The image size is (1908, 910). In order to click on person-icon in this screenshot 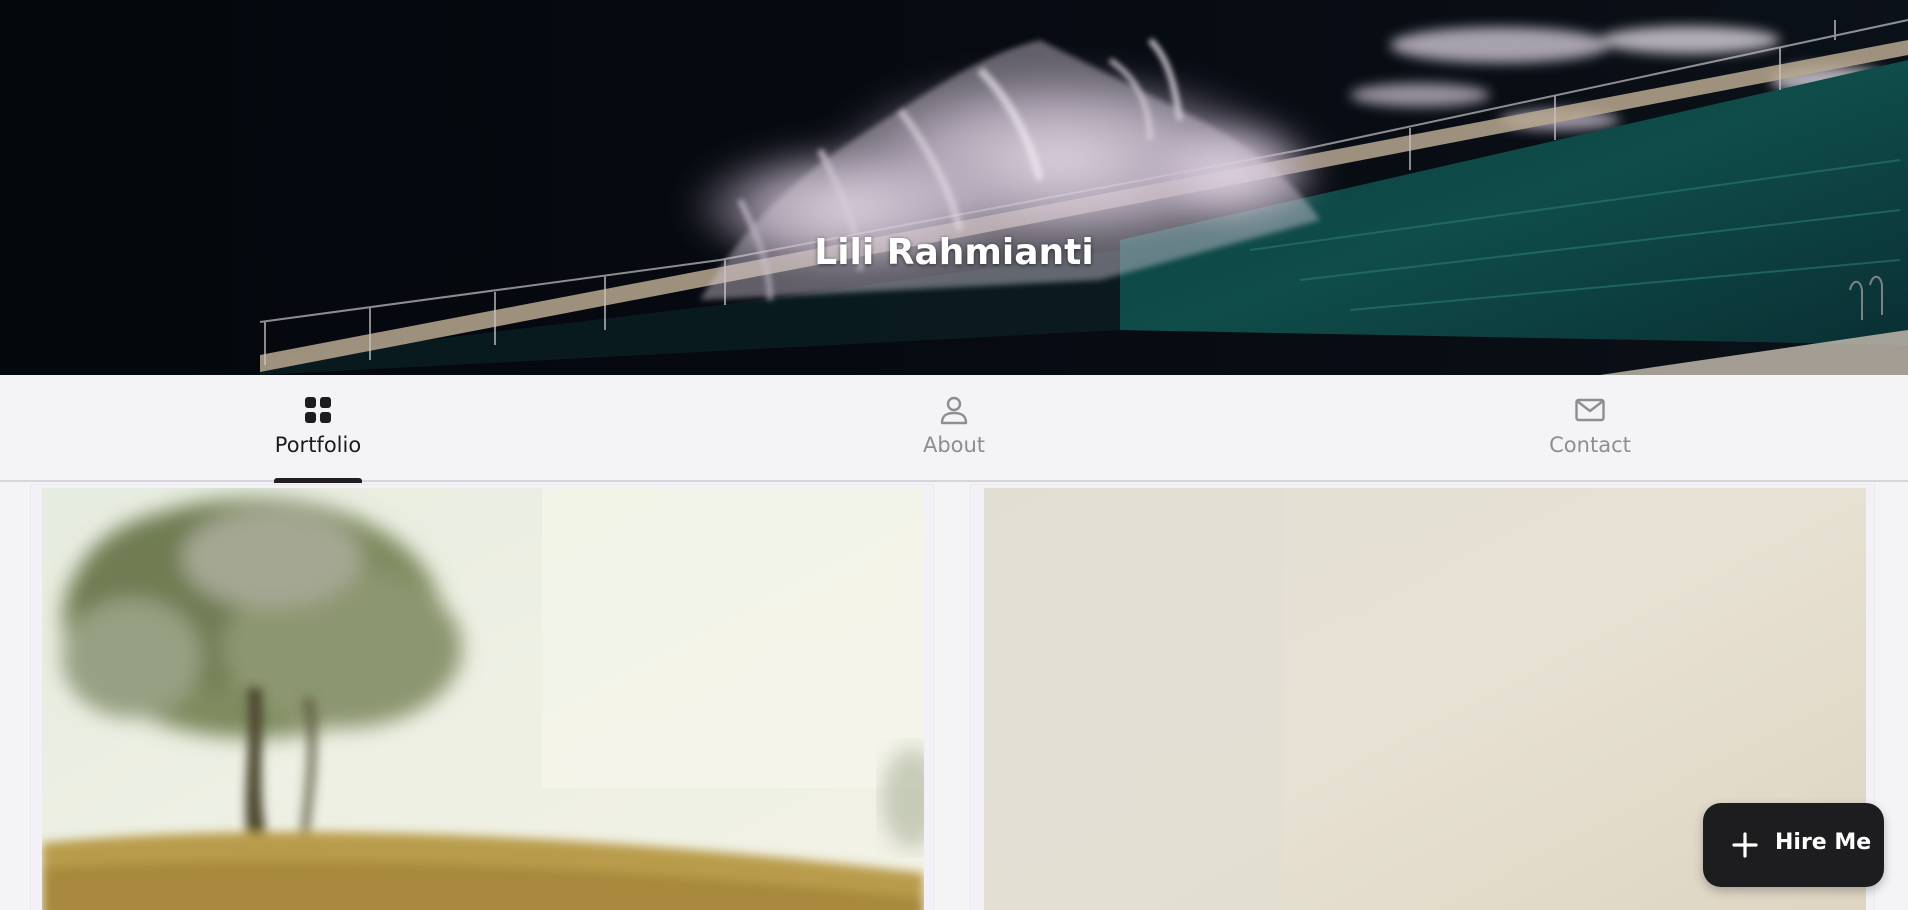, I will do `click(954, 410)`.